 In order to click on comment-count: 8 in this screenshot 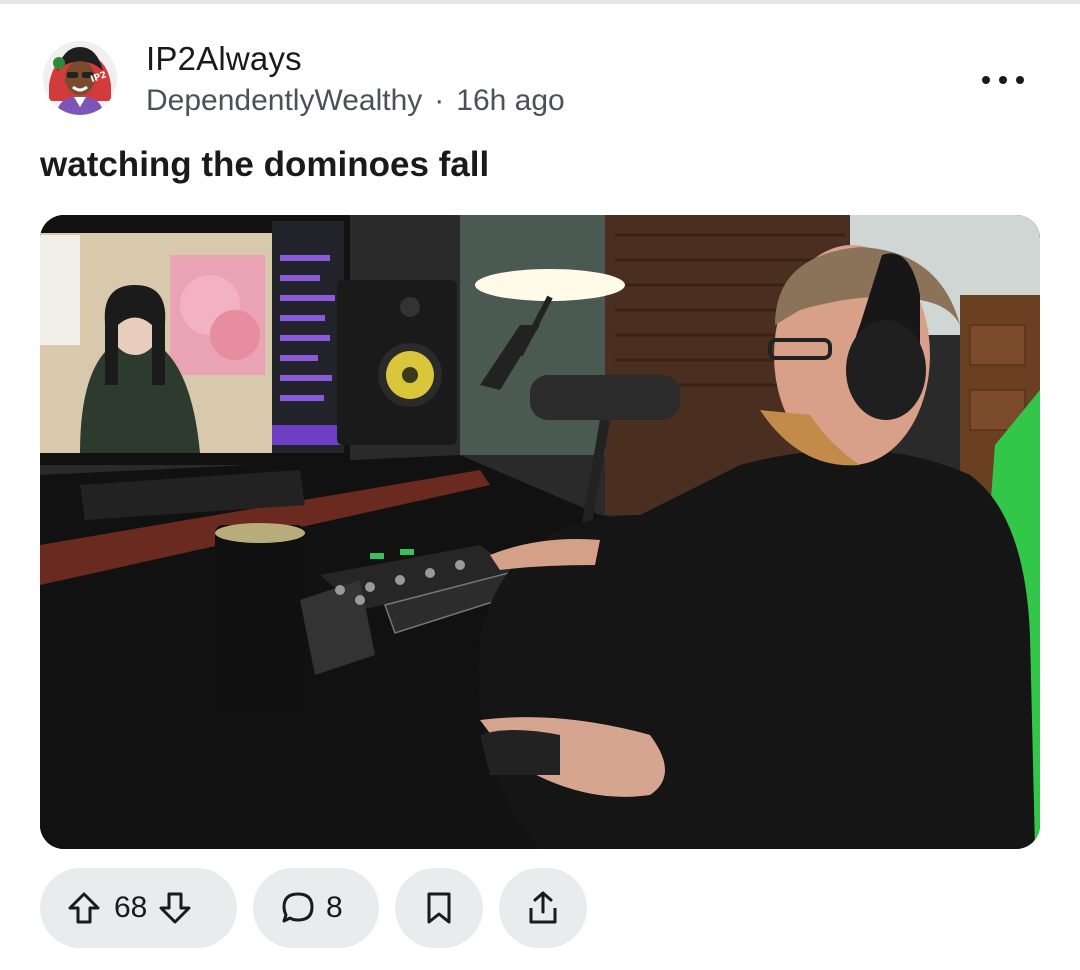, I will do `click(334, 907)`.